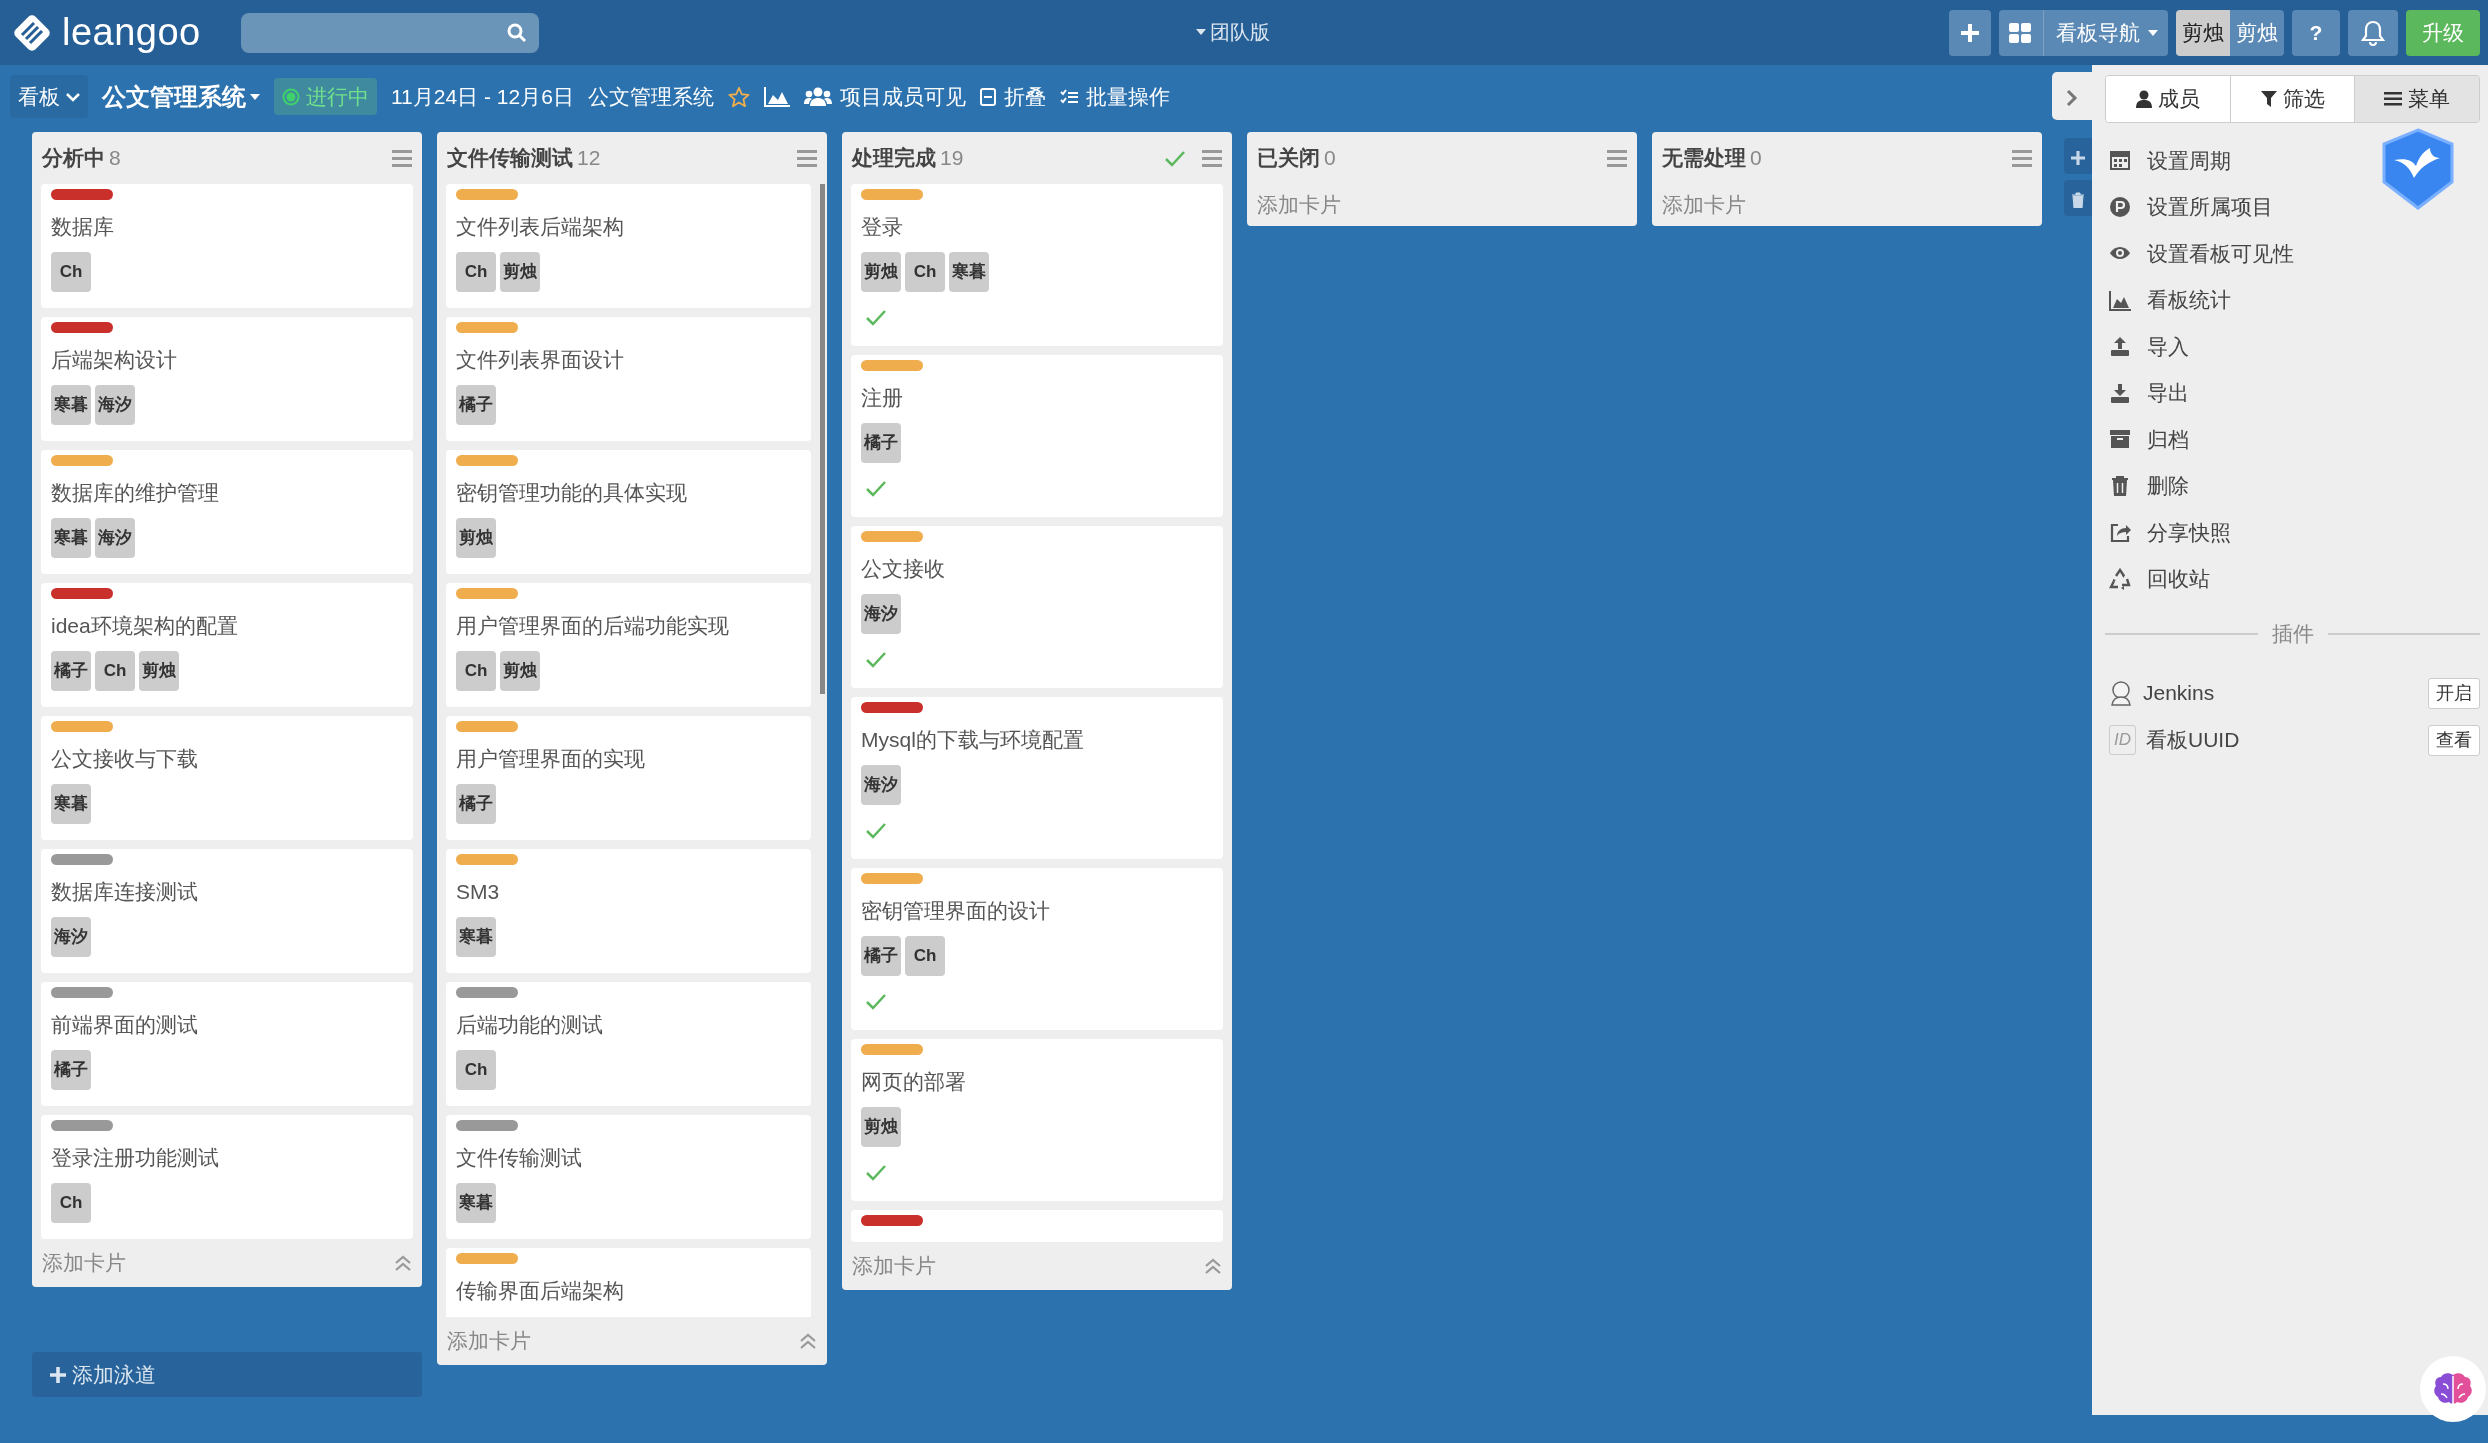 This screenshot has height=1443, width=2488. I want to click on list-title: 处理完成, so click(894, 158).